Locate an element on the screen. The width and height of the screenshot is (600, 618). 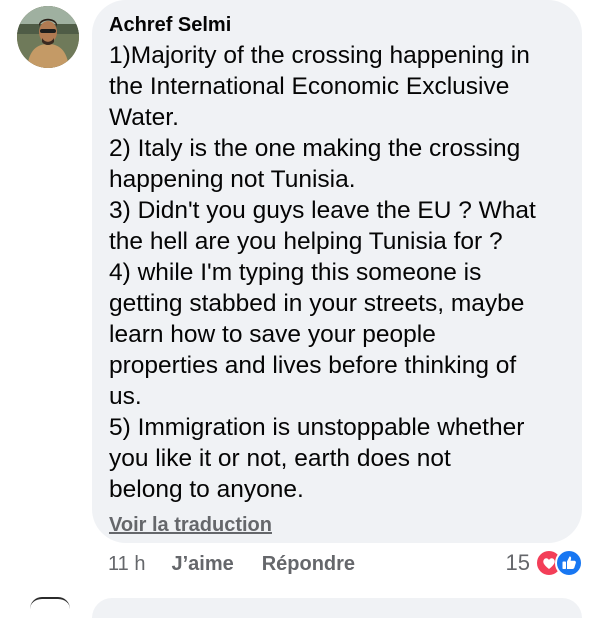
avatar-photo is located at coordinates (48, 37).